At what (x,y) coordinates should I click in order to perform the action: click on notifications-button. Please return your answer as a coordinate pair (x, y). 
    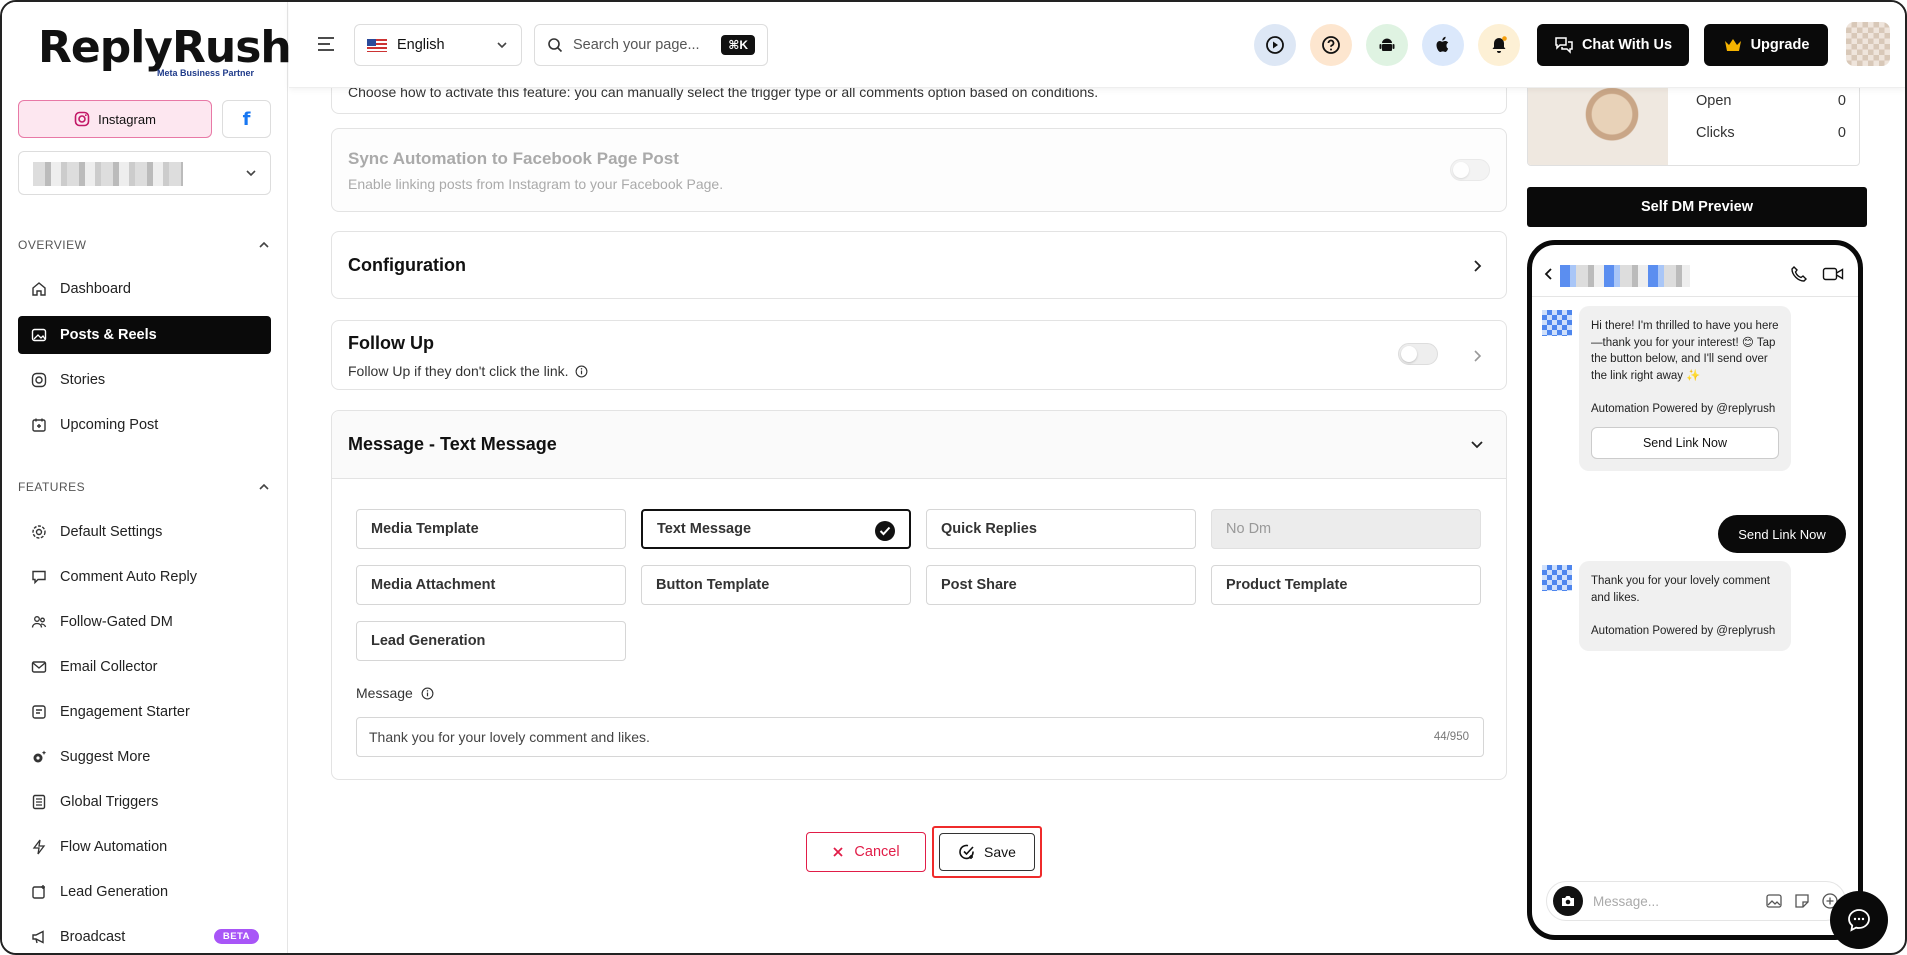
    Looking at the image, I should click on (1499, 45).